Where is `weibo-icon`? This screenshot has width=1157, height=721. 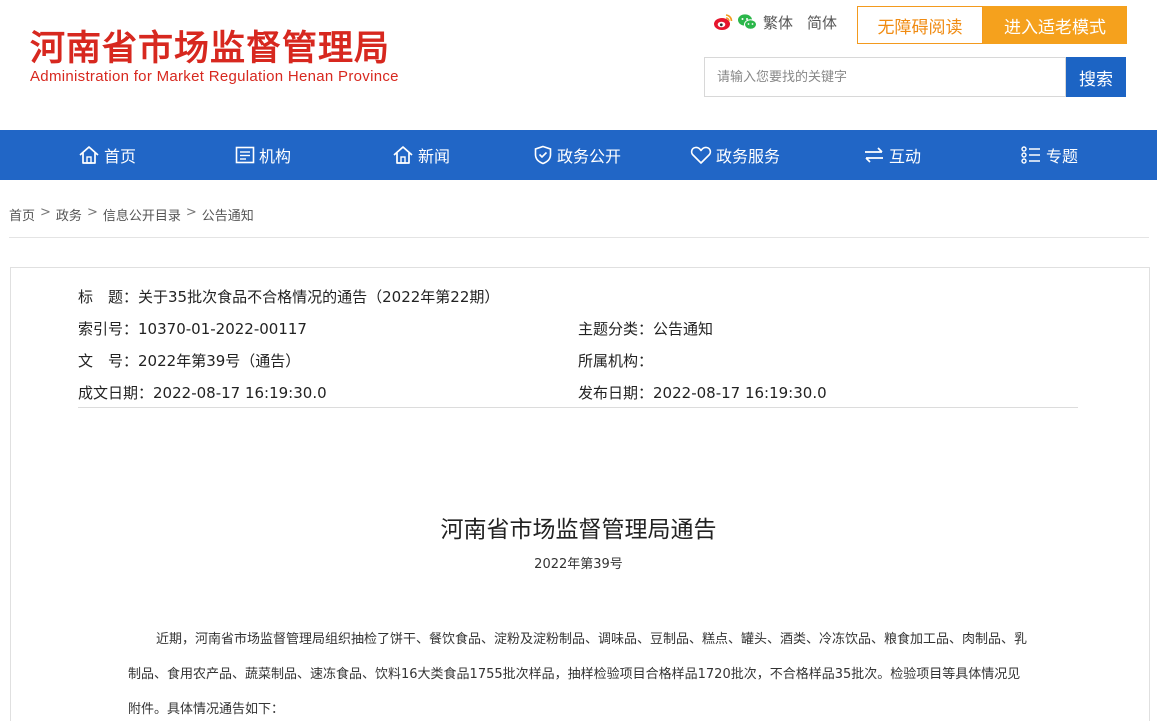 weibo-icon is located at coordinates (723, 22).